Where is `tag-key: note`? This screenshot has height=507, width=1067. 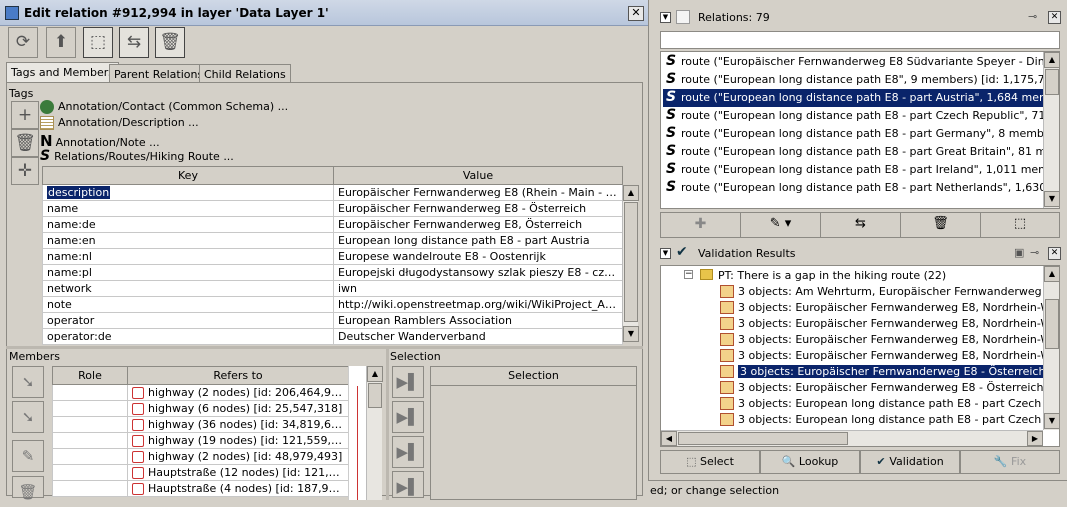
tag-key: note is located at coordinates (188, 304).